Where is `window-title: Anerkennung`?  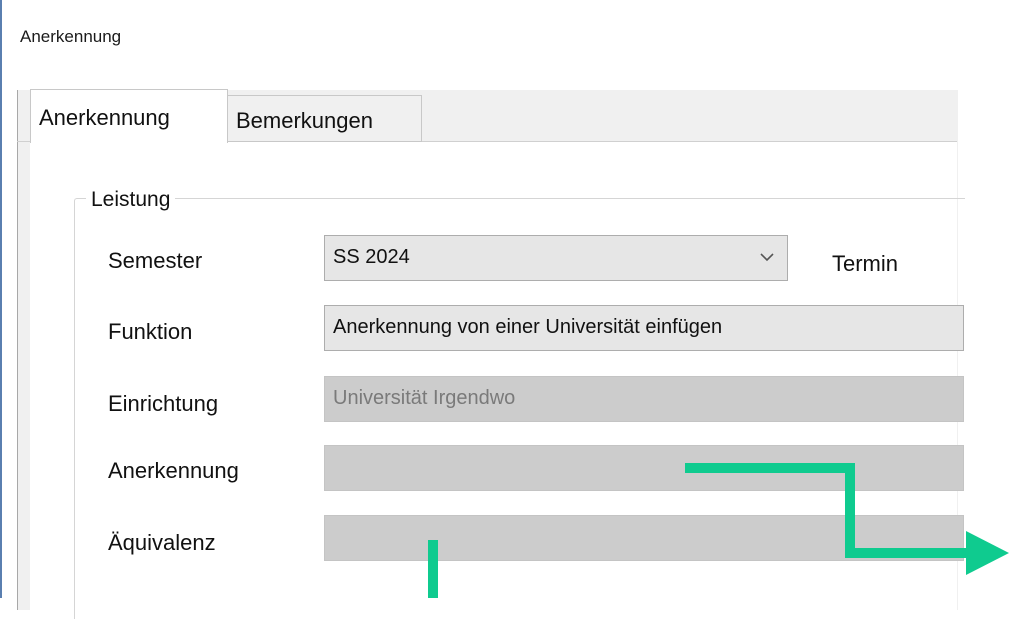
window-title: Anerkennung is located at coordinates (71, 36).